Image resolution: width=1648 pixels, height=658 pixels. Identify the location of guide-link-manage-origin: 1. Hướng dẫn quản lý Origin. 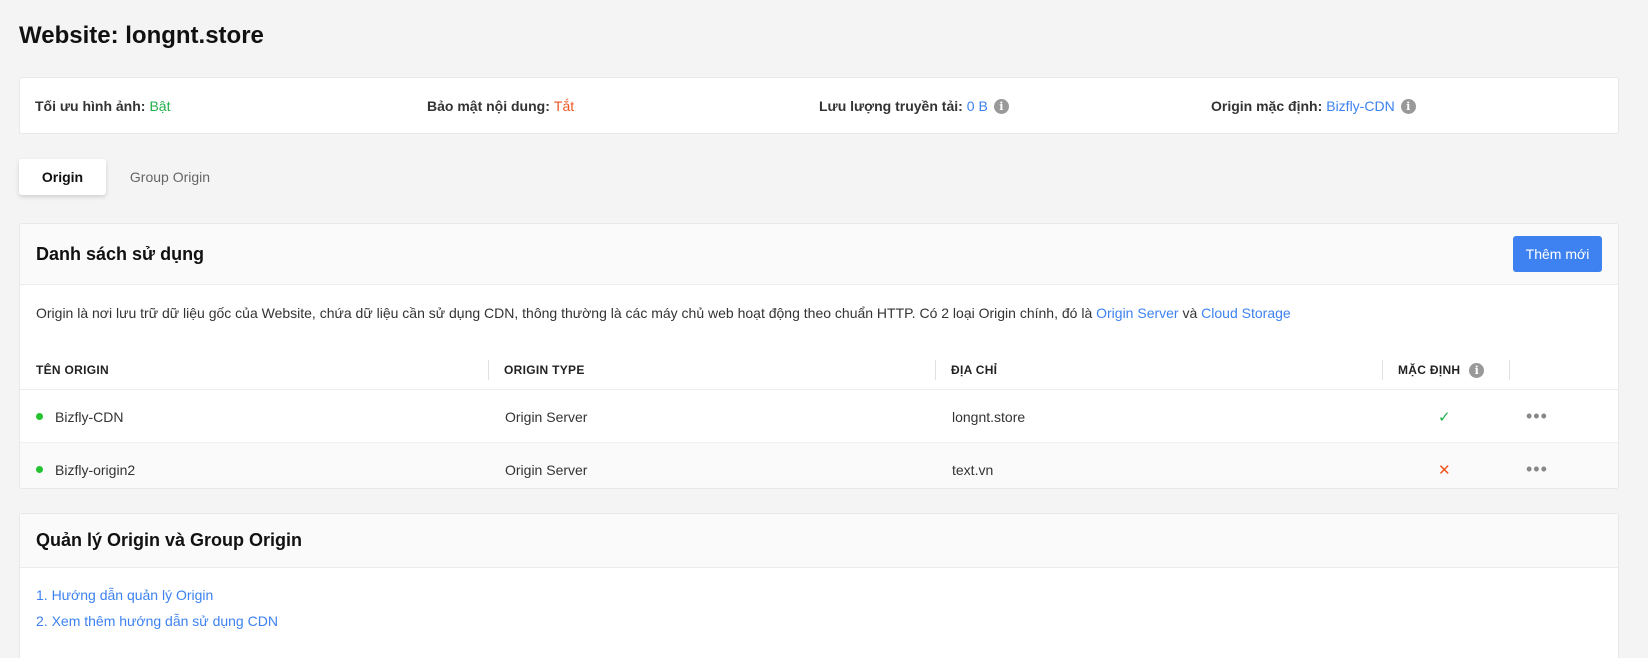
(124, 595).